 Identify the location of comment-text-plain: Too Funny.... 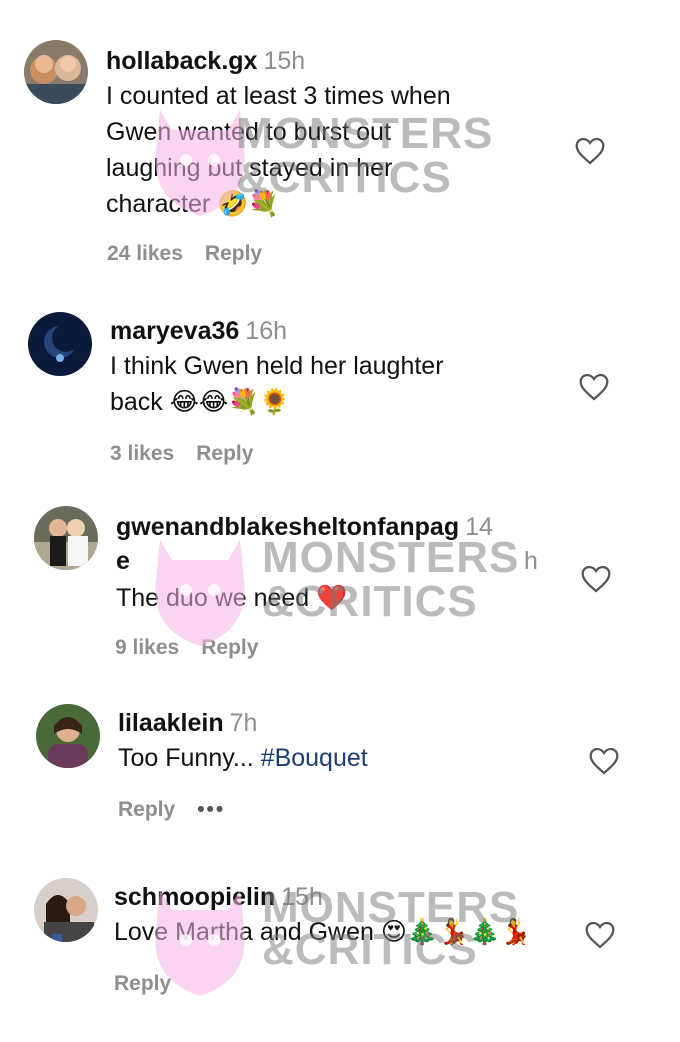
(189, 758).